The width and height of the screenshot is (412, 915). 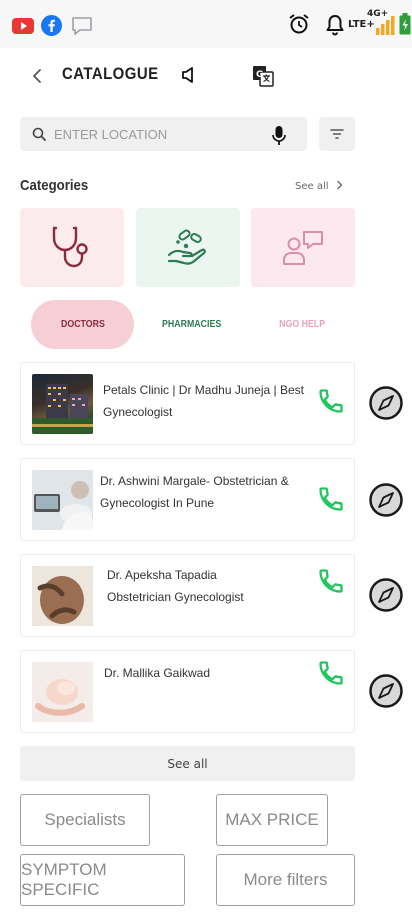 I want to click on clinic-photo, so click(x=62, y=404).